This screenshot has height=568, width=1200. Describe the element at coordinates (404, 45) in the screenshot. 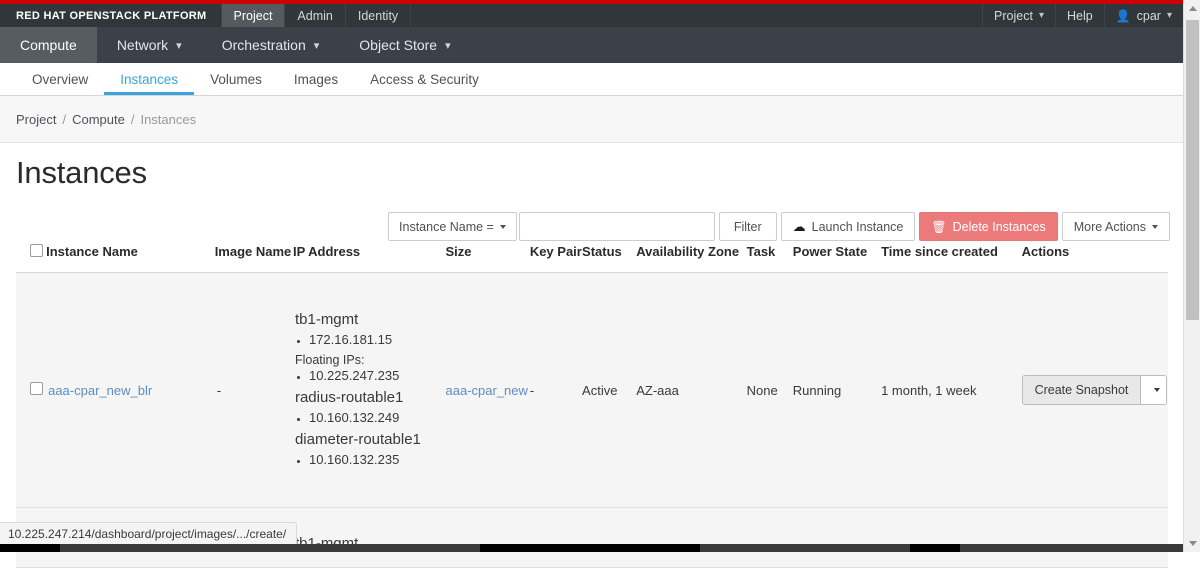

I see `nav-item-object-store: Object Store ▾` at that location.